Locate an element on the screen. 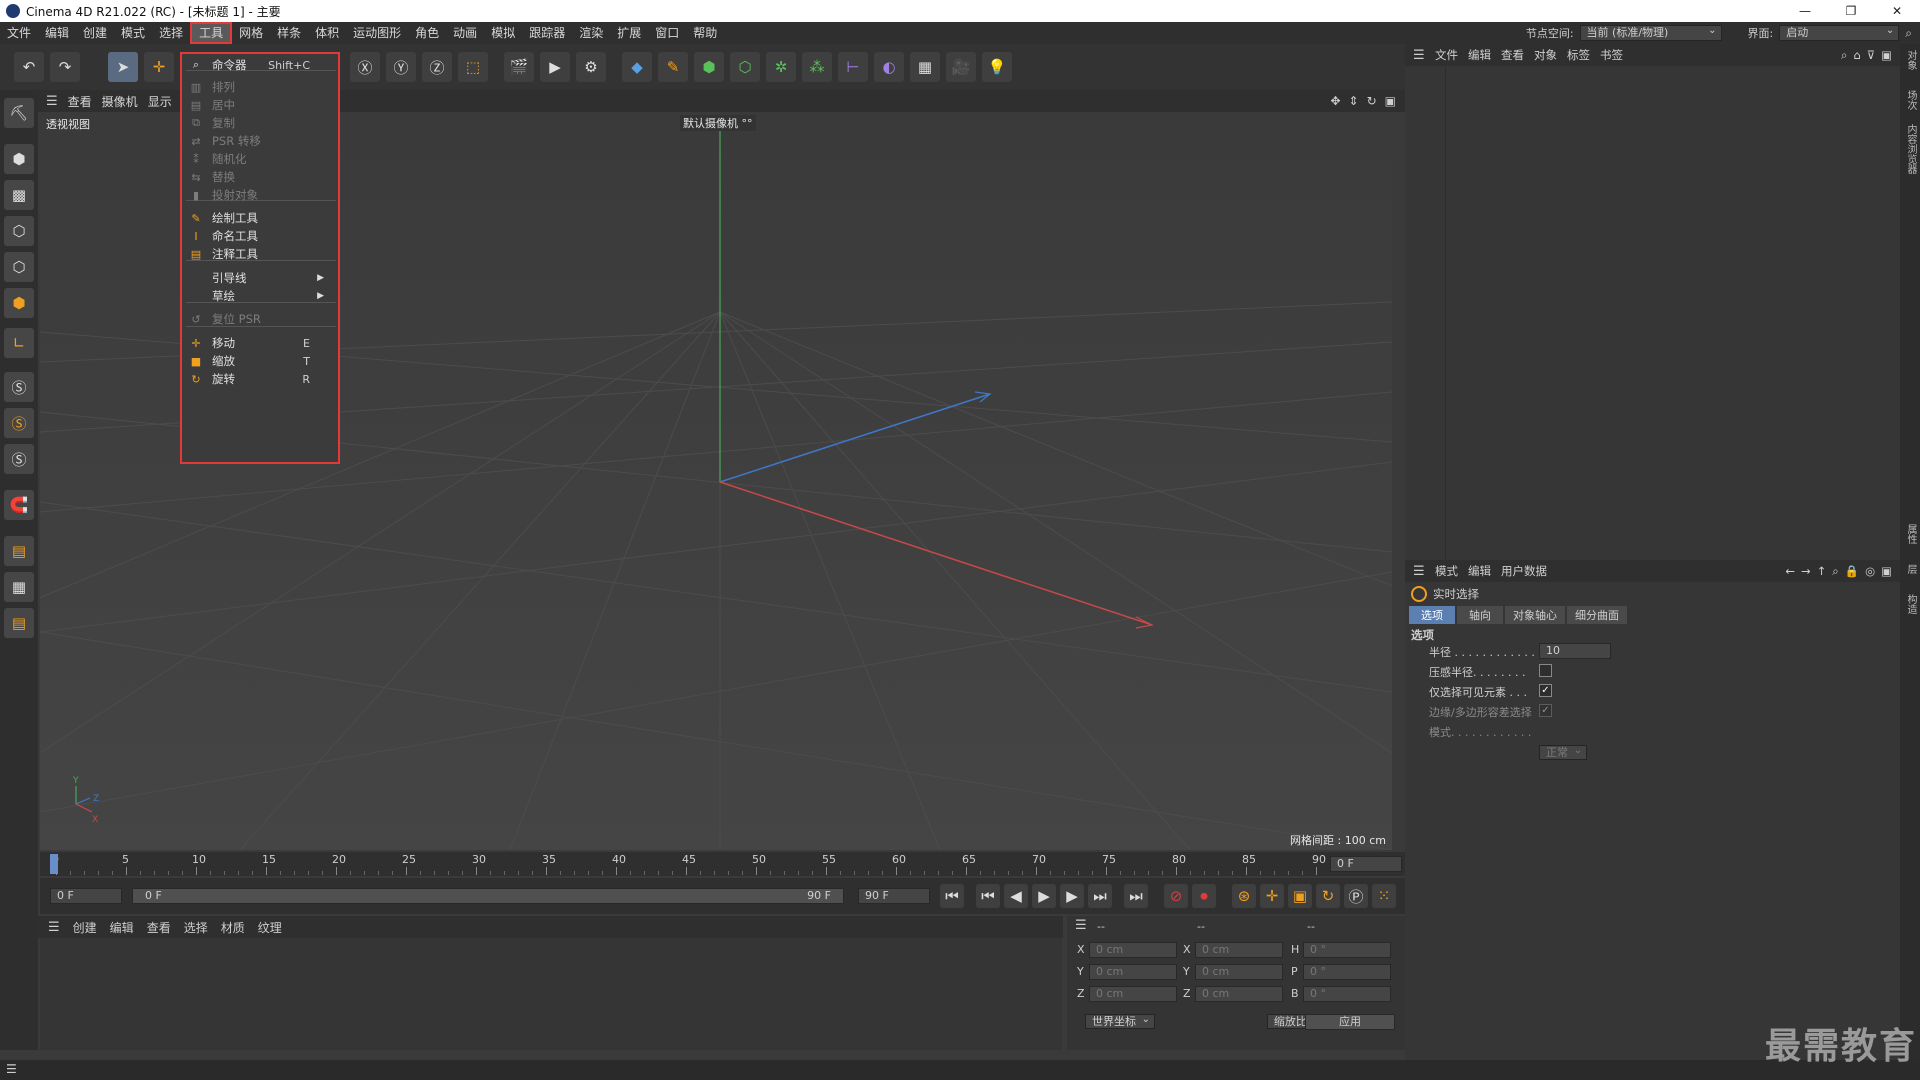  edges-mode-button: ⬡ is located at coordinates (19, 267).